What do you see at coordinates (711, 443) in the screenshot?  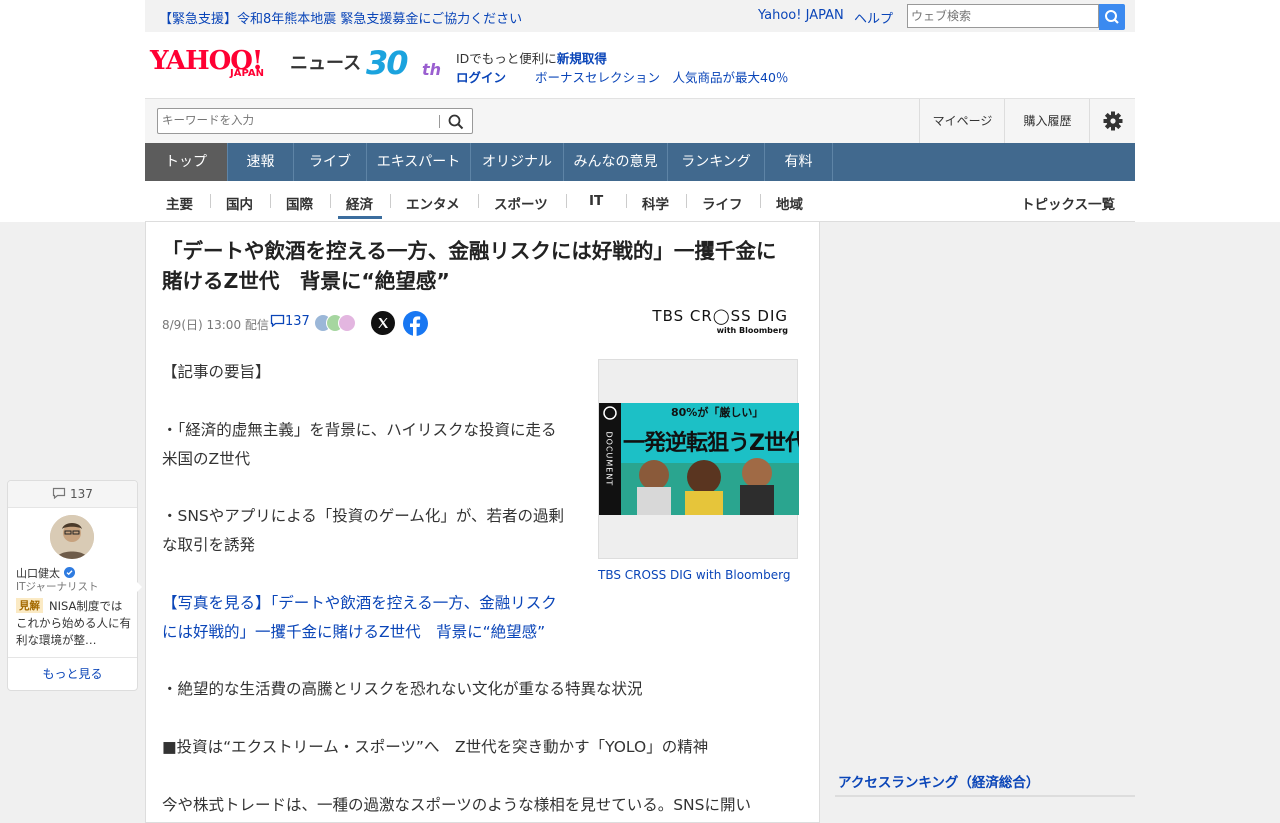 I see `thumbnail-caption-main: 一発逆転狙うZ世代` at bounding box center [711, 443].